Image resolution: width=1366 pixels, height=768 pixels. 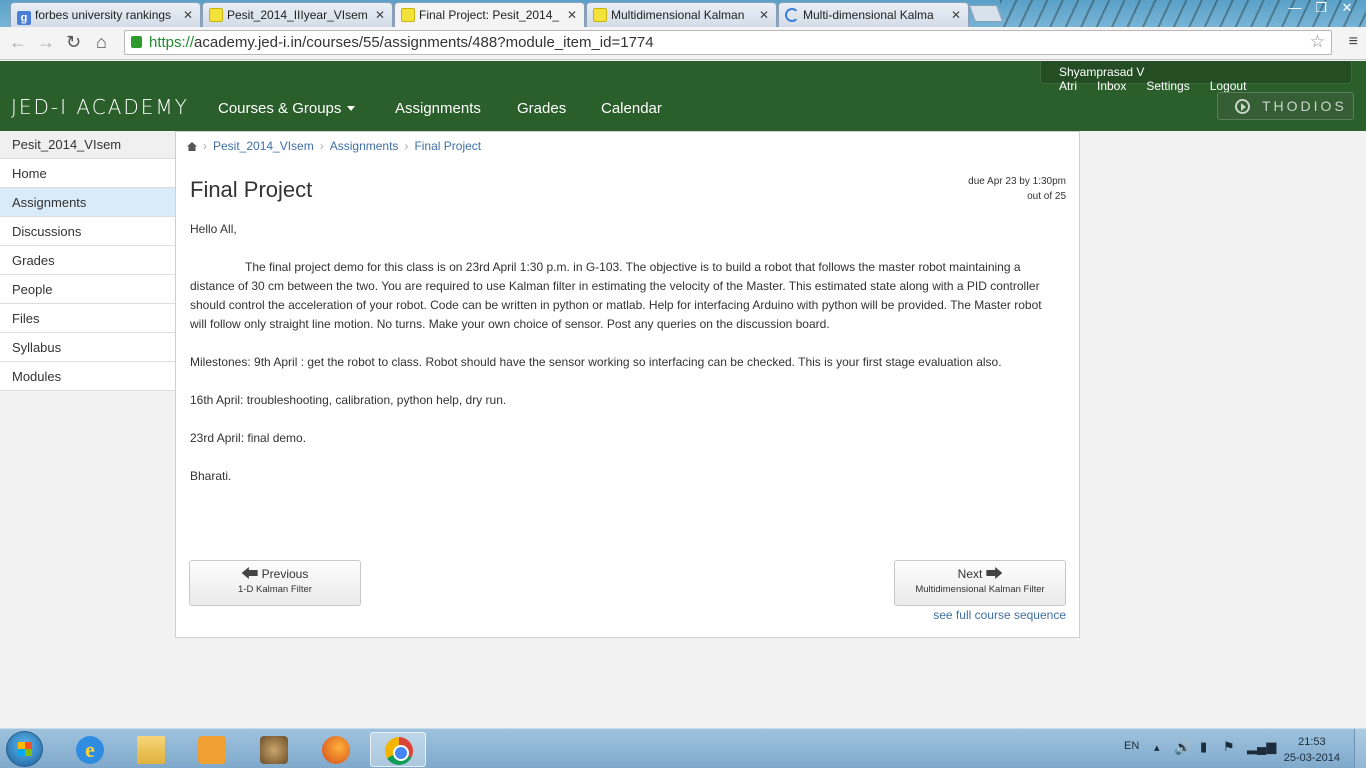 What do you see at coordinates (1242, 106) in the screenshot?
I see `play-icon` at bounding box center [1242, 106].